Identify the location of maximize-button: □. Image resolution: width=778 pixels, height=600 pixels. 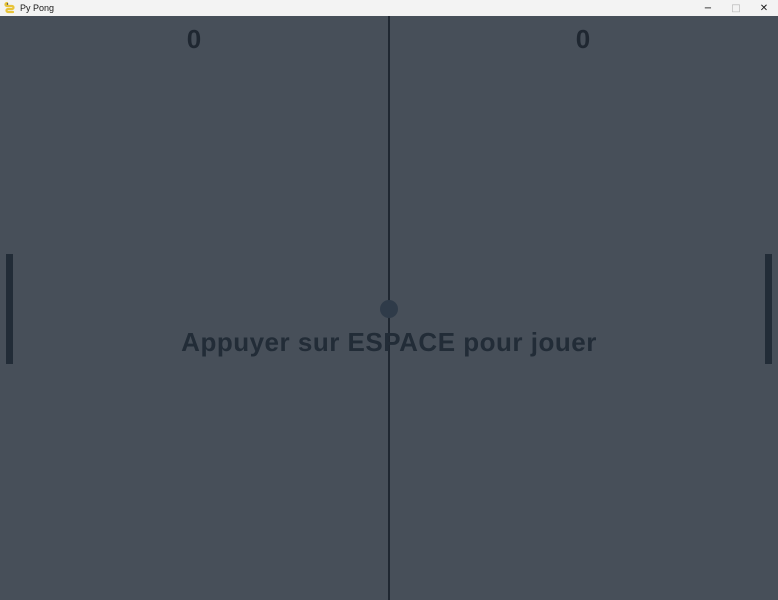
(736, 8).